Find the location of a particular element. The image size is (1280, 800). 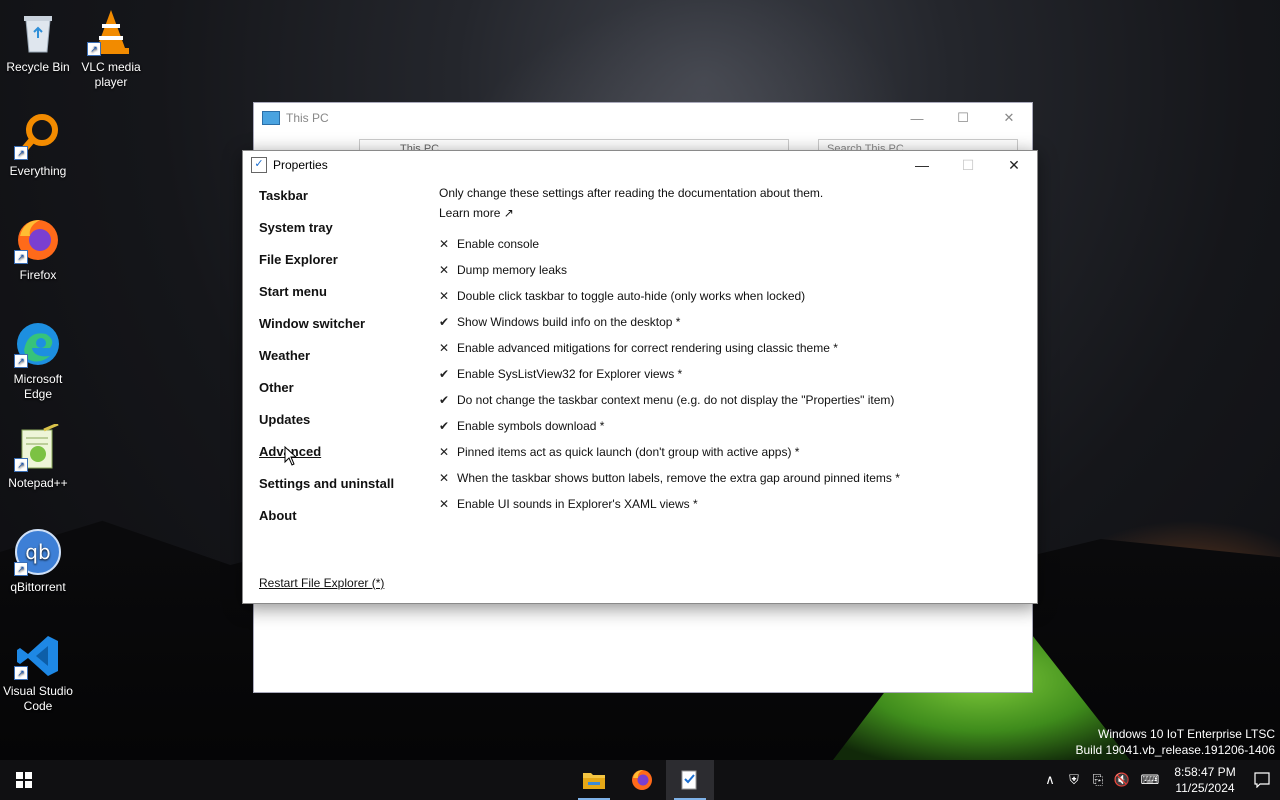

build-info-build: Build 19041.vb_release.191206-1406 is located at coordinates (1175, 750).